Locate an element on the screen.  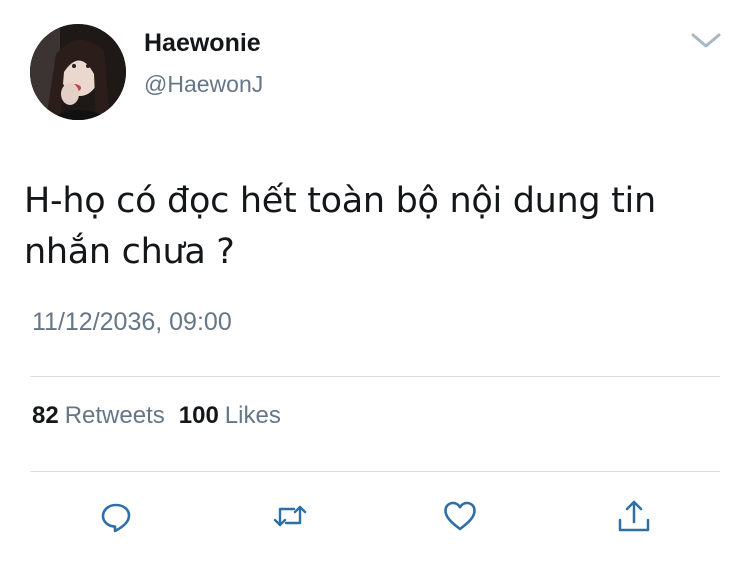
heart-icon is located at coordinates (460, 516).